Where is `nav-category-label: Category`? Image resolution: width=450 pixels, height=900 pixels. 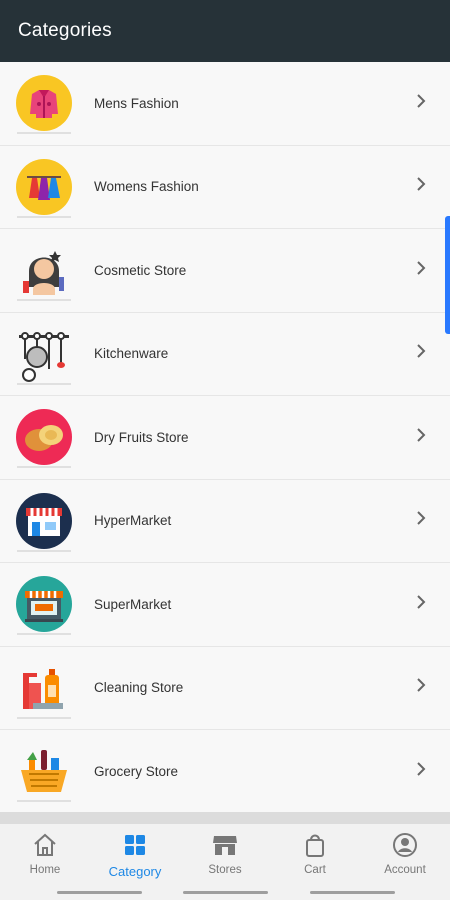
nav-category-label: Category is located at coordinates (135, 871).